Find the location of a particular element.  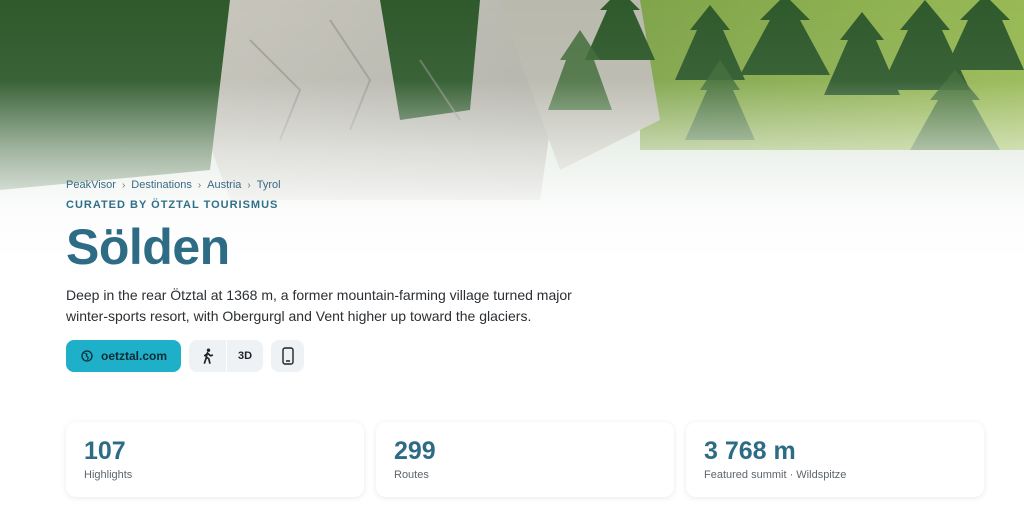

curated-by-label: CURATED BY ÖTZTAL TOURISMUS is located at coordinates (172, 205).